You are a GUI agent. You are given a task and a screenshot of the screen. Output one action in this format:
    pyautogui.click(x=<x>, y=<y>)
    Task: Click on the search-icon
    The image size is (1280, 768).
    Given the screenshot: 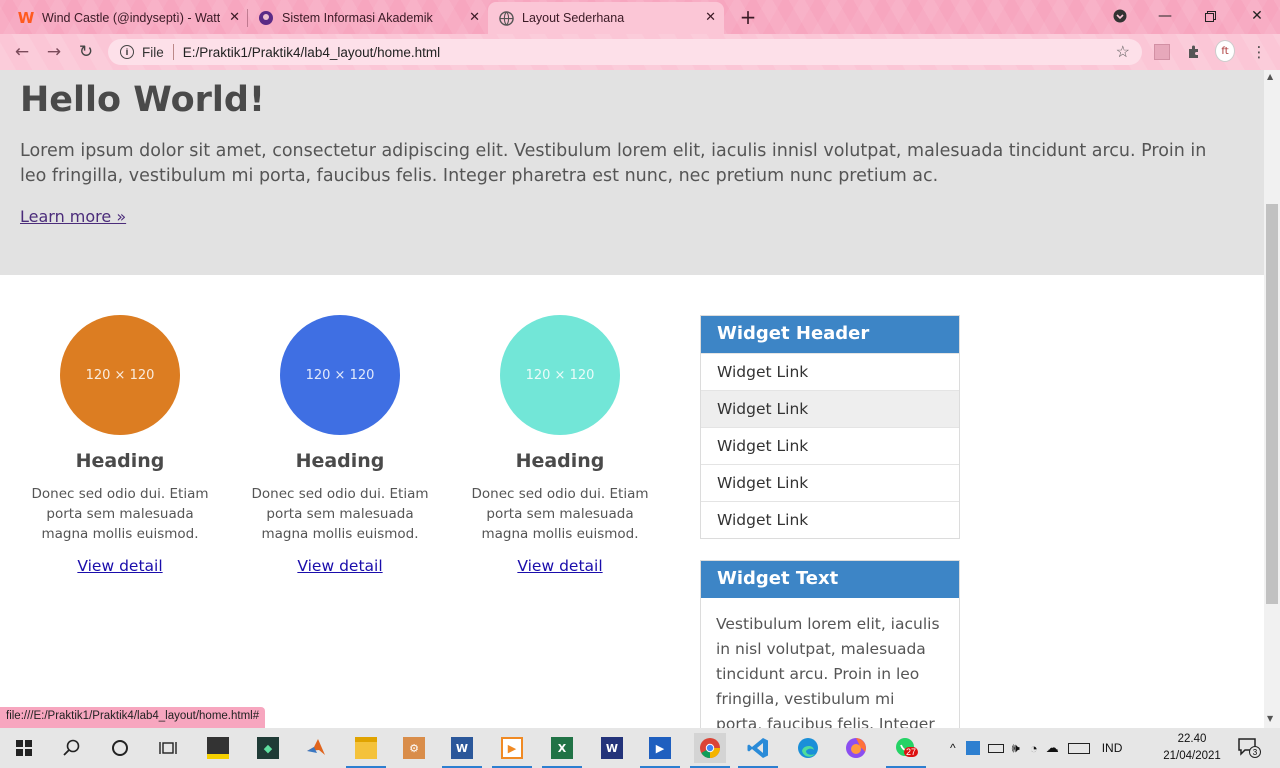 What is the action you would take?
    pyautogui.click(x=72, y=748)
    